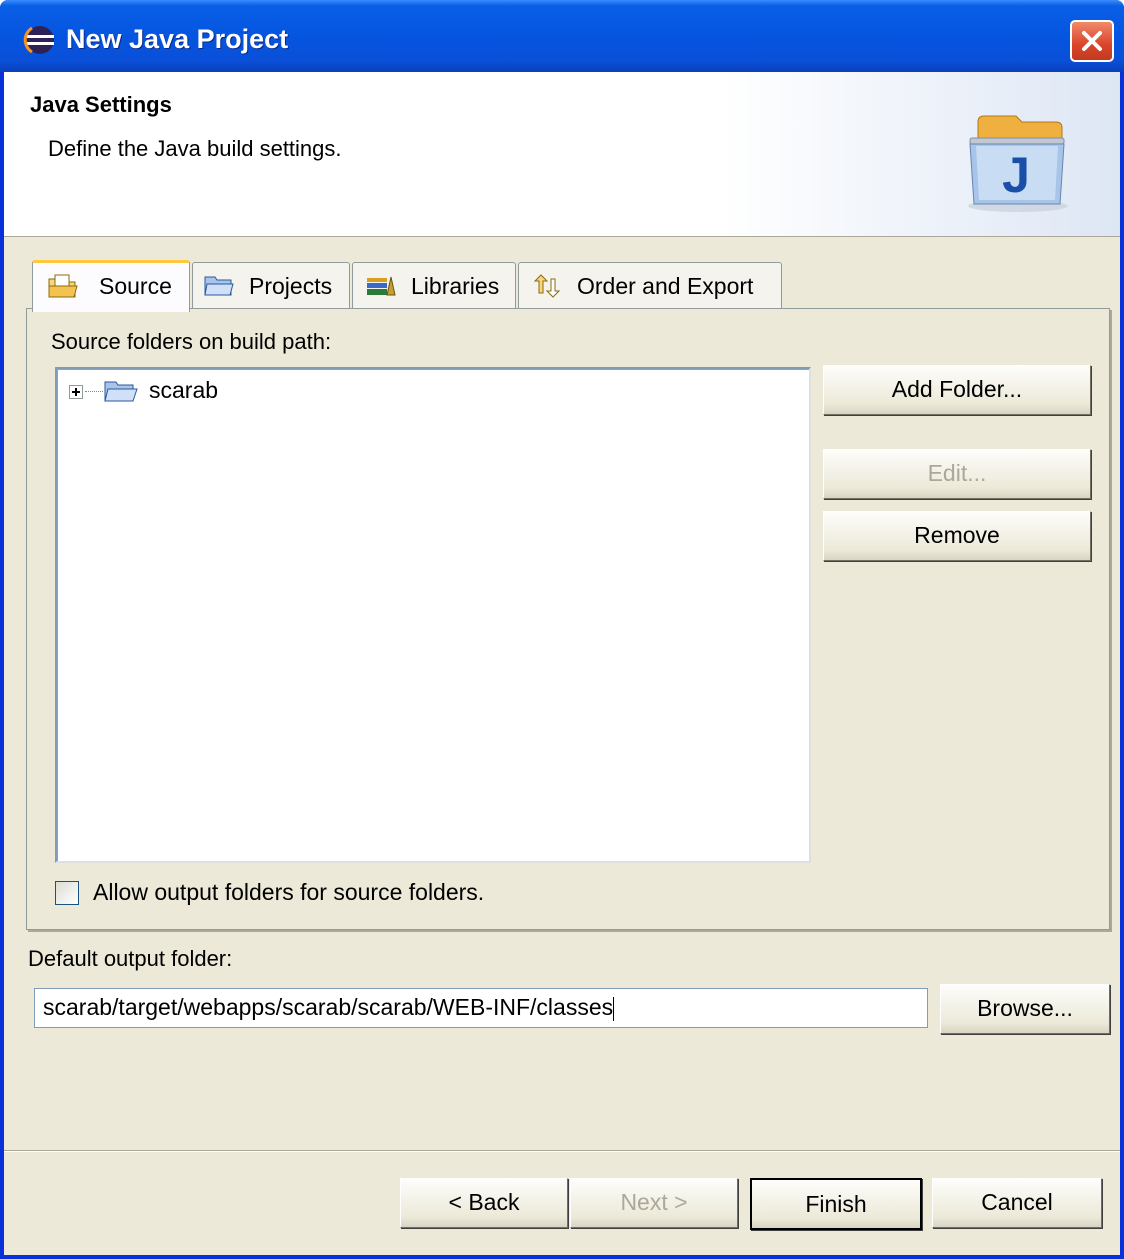 The width and height of the screenshot is (1124, 1259). What do you see at coordinates (562, 1151) in the screenshot?
I see `footer-separator` at bounding box center [562, 1151].